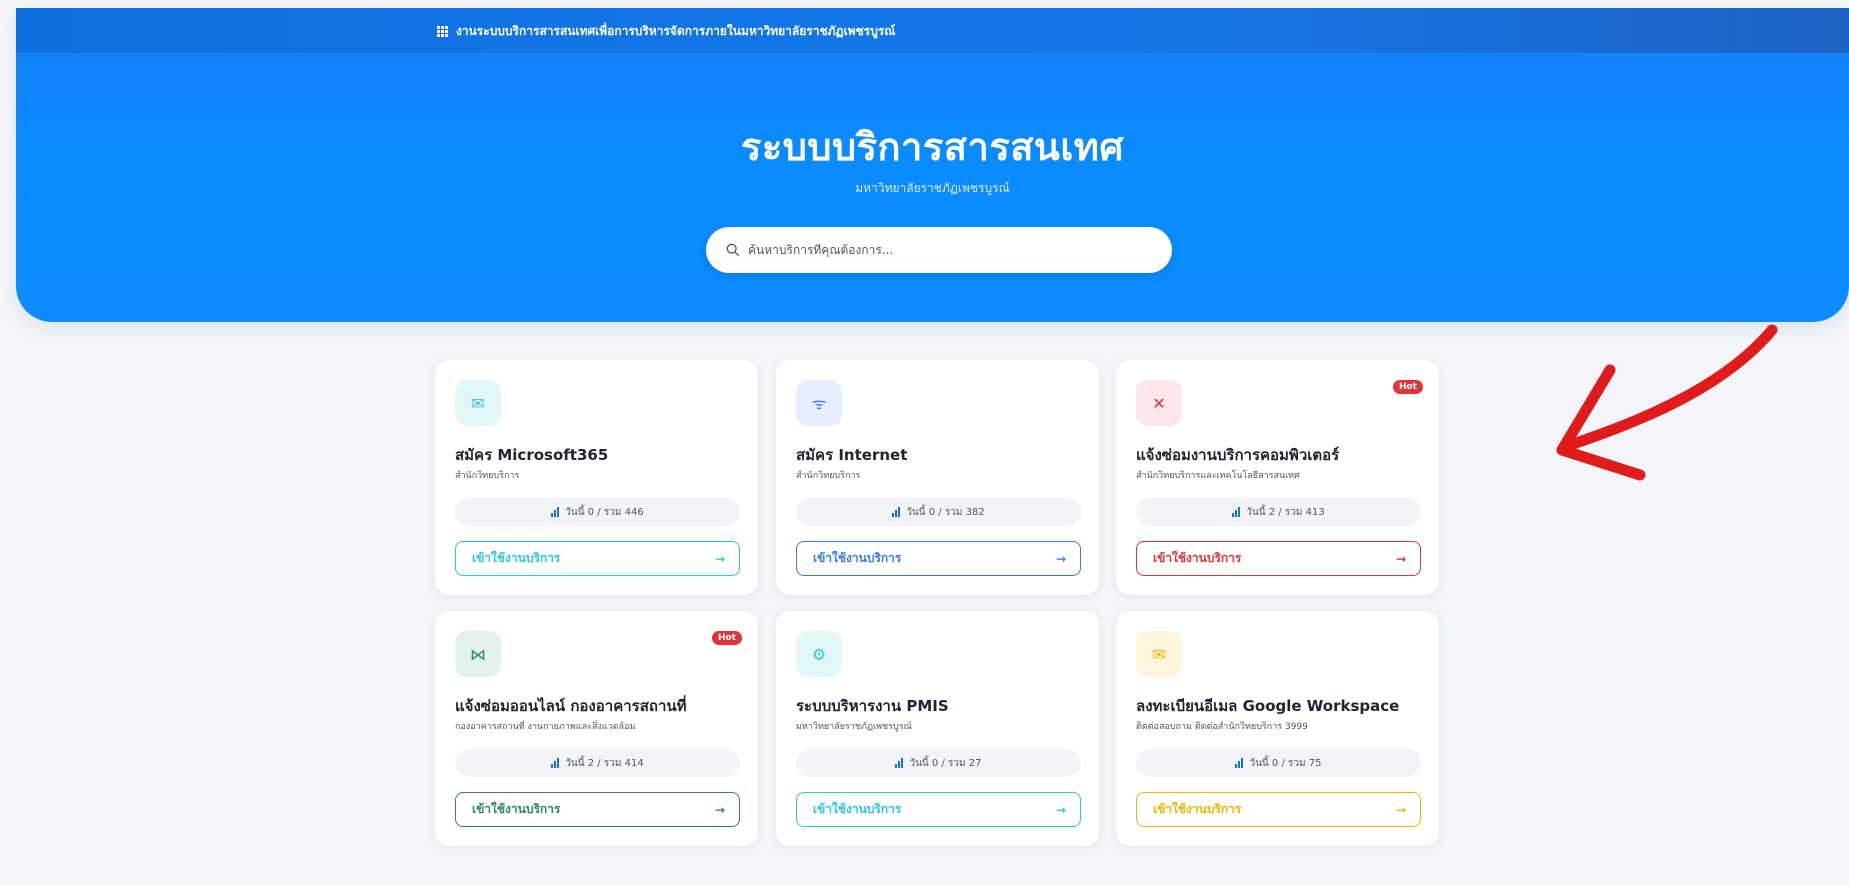 The height and width of the screenshot is (885, 1849). I want to click on search-bar, so click(939, 250).